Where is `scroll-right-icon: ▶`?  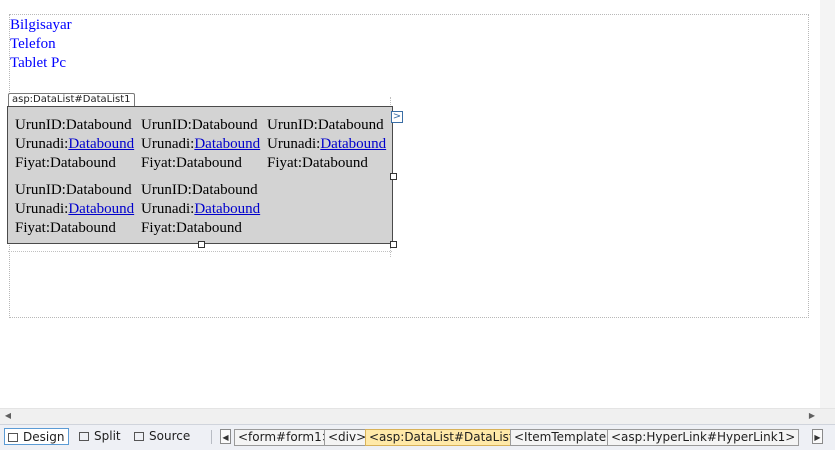
scroll-right-icon: ▶ is located at coordinates (812, 416).